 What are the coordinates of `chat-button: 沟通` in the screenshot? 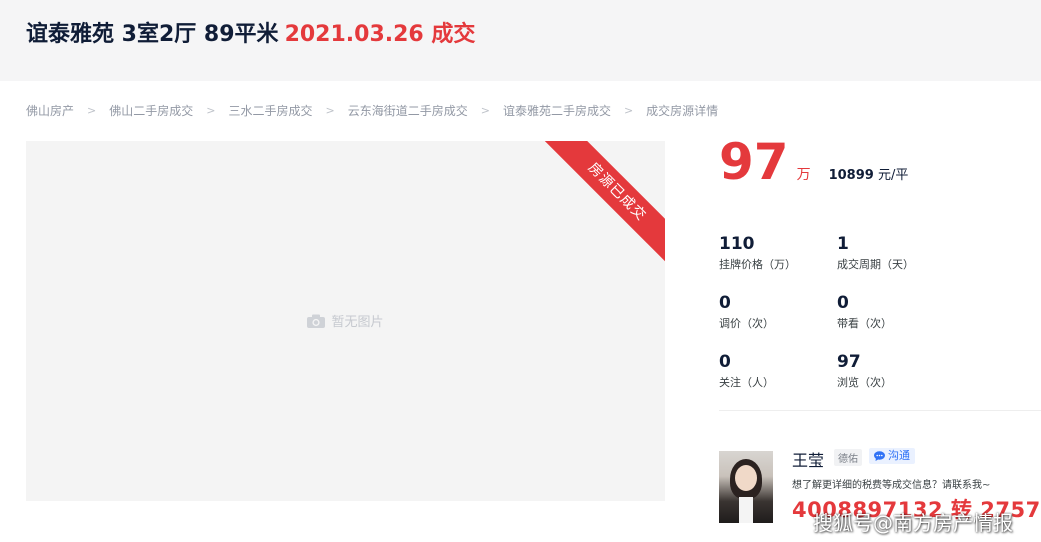 It's located at (892, 456).